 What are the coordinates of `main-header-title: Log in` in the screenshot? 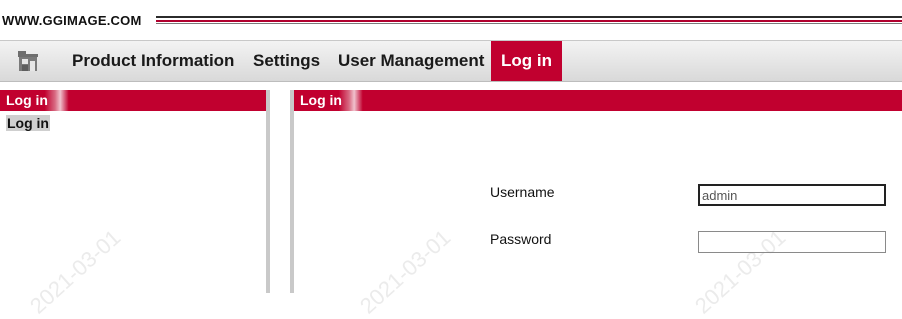 It's located at (337, 100).